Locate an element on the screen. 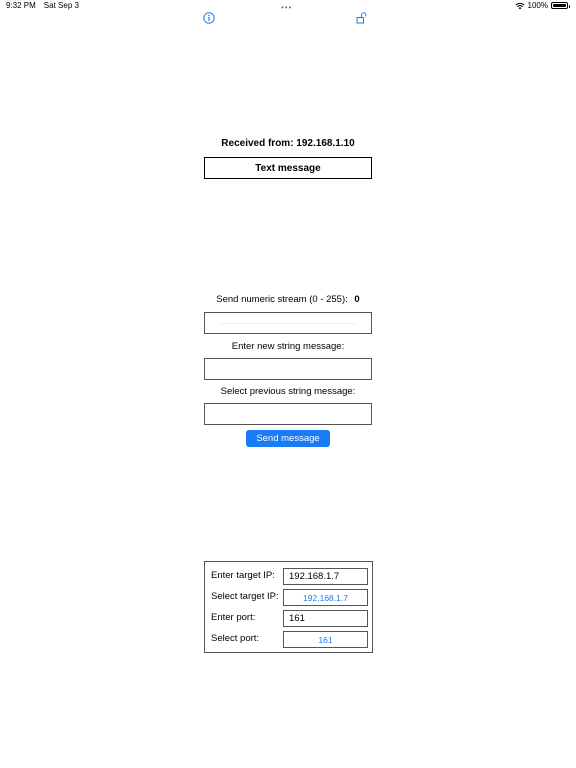 Image resolution: width=576 pixels, height=768 pixels. received-message-box: Text message is located at coordinates (288, 168).